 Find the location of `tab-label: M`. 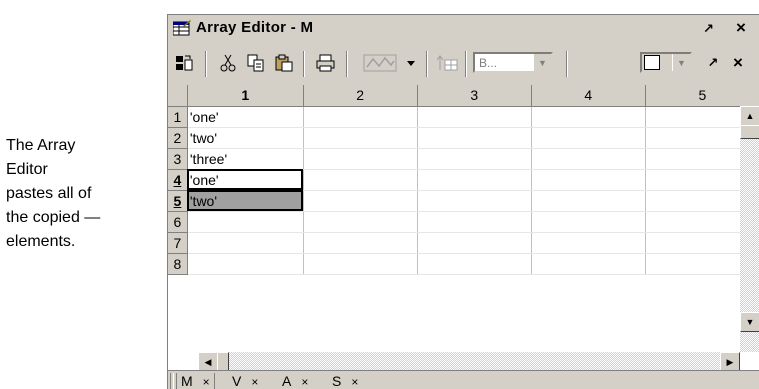

tab-label: M is located at coordinates (187, 381).